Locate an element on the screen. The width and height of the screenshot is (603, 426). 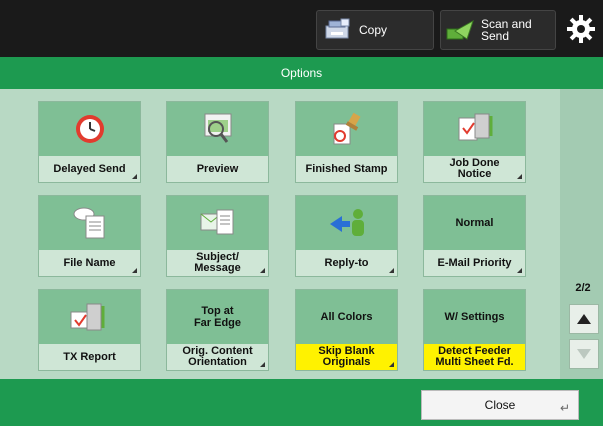
triangle-down-icon is located at coordinates (584, 354).